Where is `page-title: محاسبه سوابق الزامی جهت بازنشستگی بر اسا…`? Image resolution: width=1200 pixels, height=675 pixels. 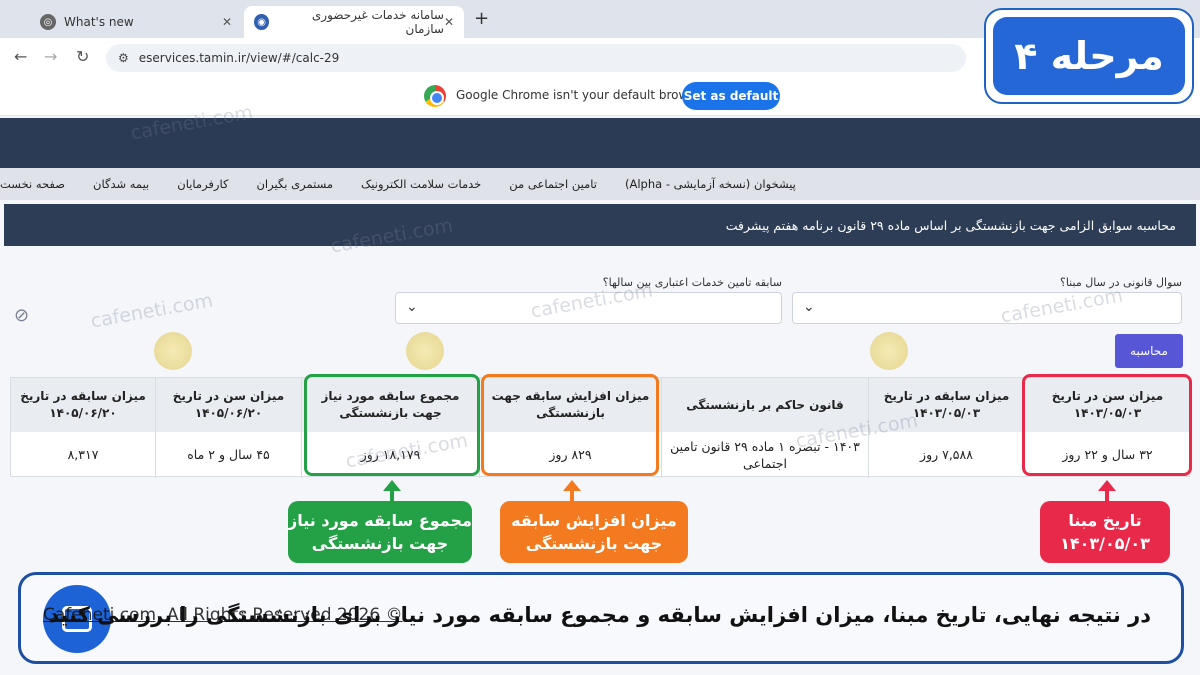
page-title: محاسبه سوابق الزامی جهت بازنشستگی بر اسا… is located at coordinates (600, 225).